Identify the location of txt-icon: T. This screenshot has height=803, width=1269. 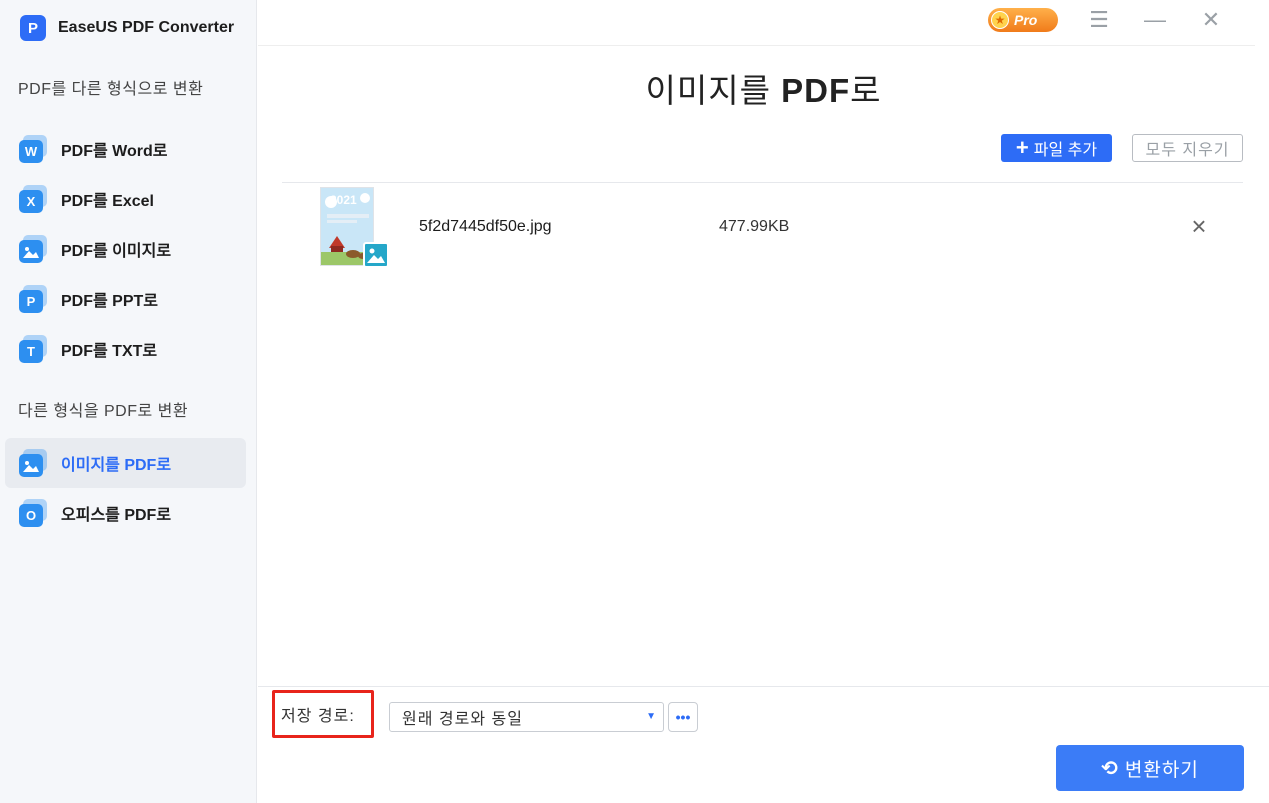
(33, 349).